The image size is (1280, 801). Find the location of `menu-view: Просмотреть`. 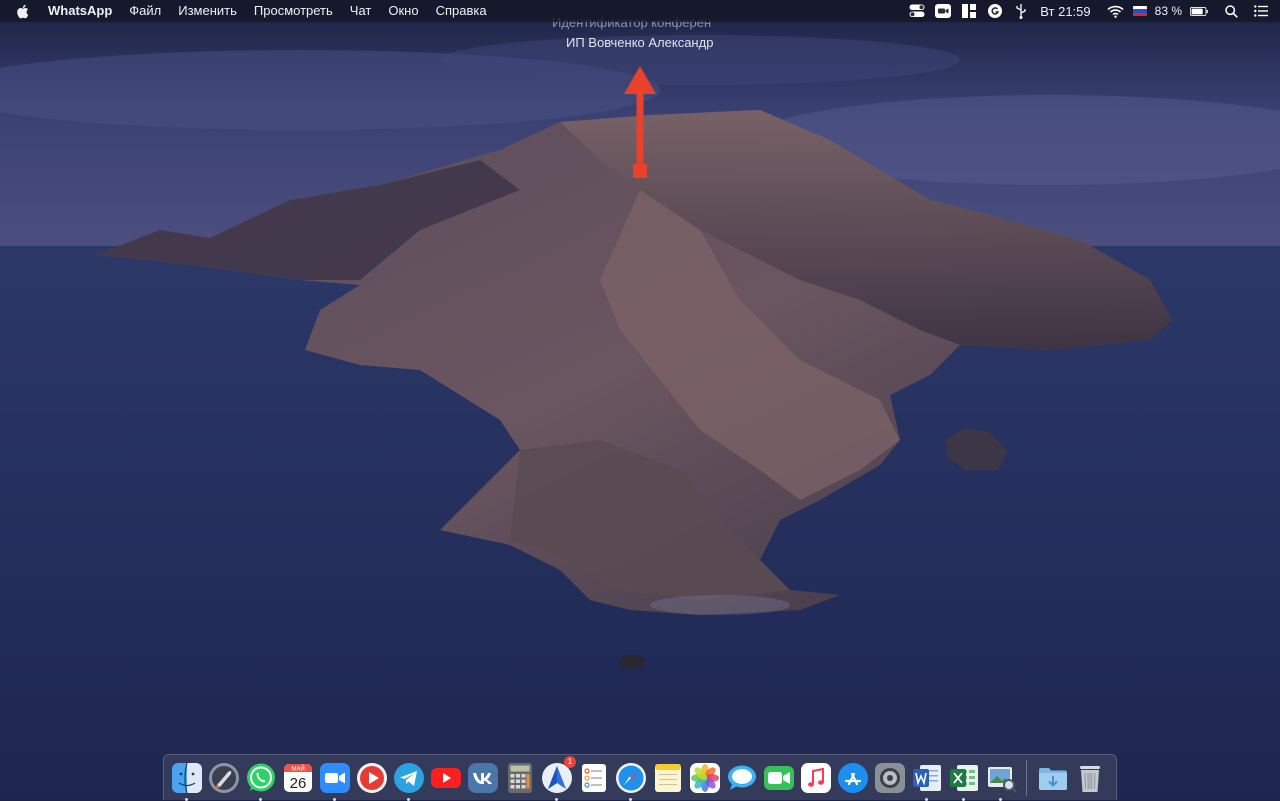

menu-view: Просмотреть is located at coordinates (293, 11).